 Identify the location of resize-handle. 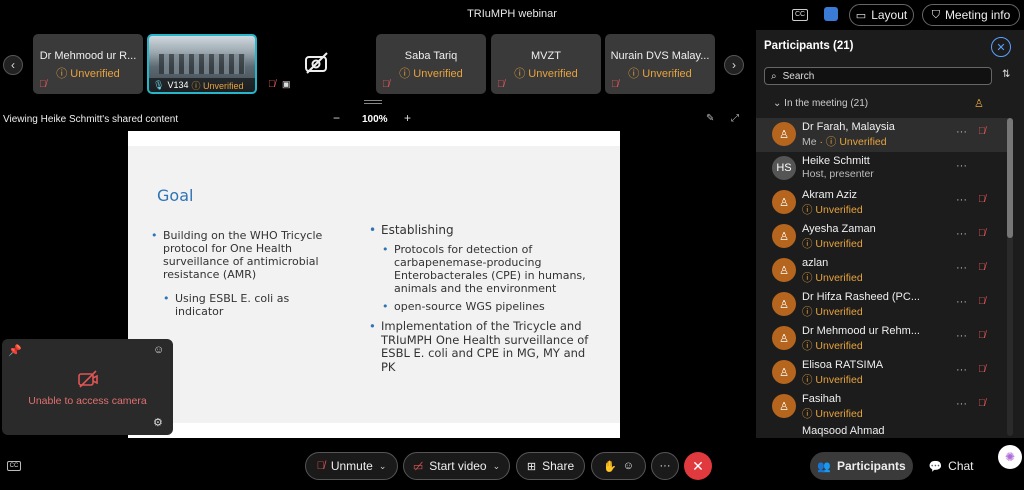
(373, 102).